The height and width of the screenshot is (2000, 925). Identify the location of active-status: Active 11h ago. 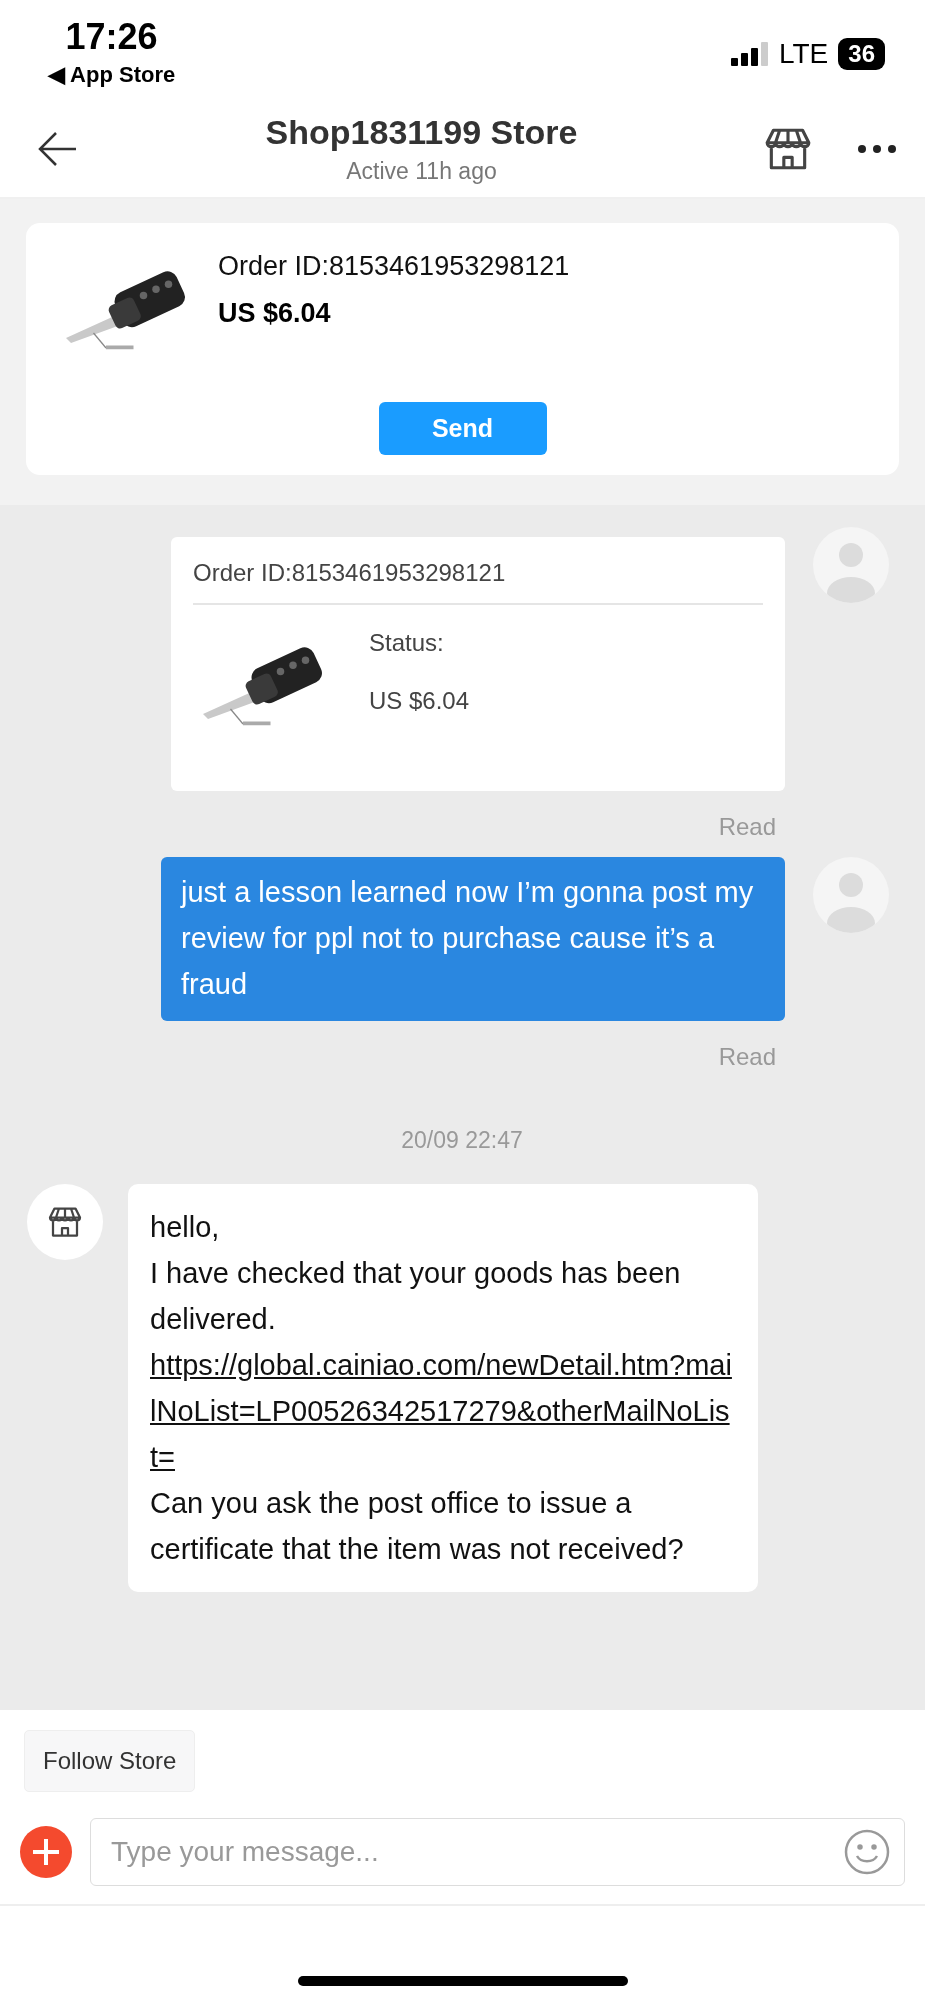
(421, 171).